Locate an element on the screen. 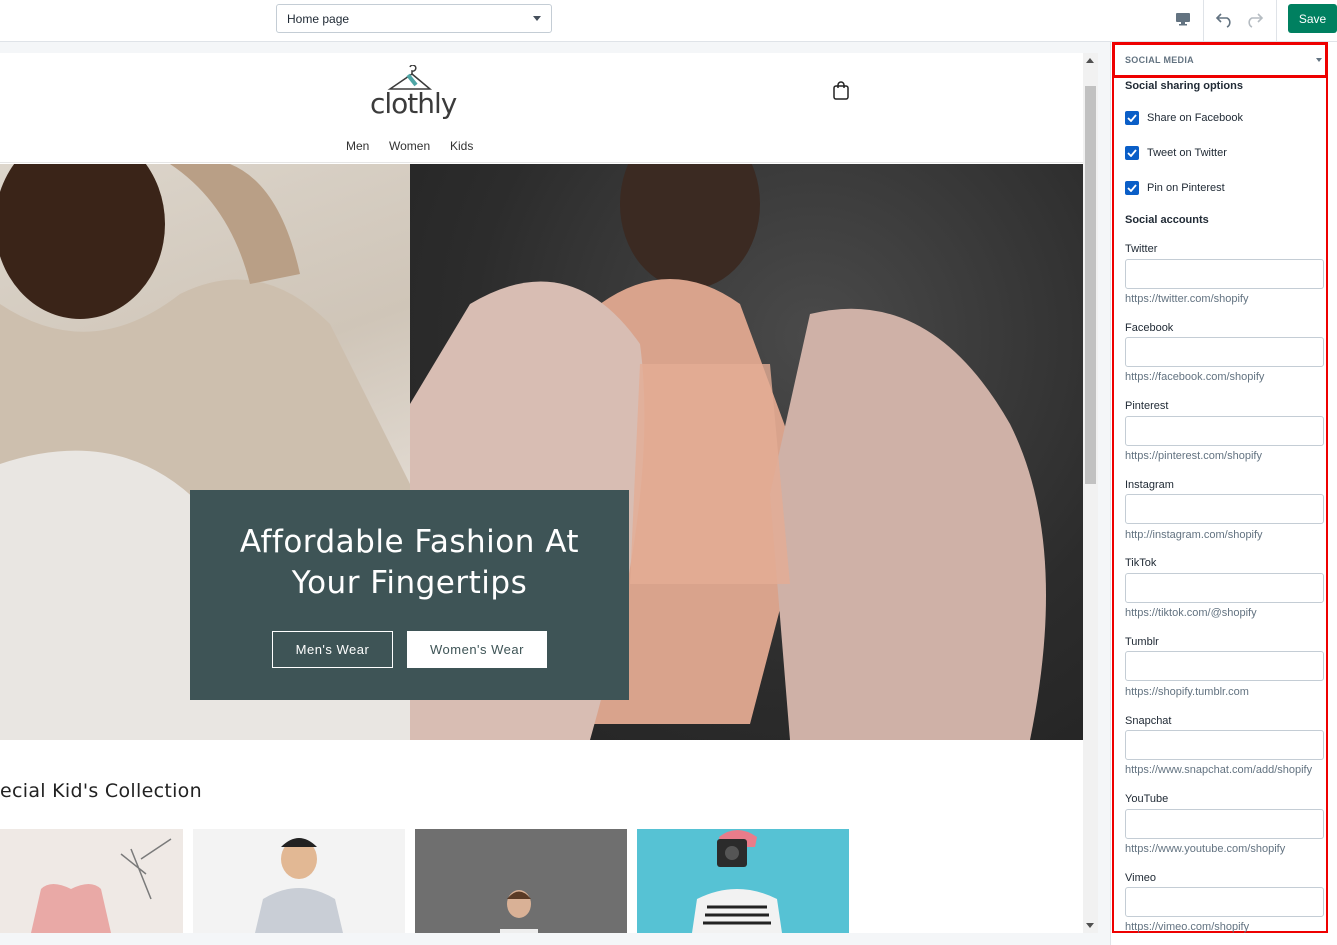  page-select-value: Home page is located at coordinates (318, 18).